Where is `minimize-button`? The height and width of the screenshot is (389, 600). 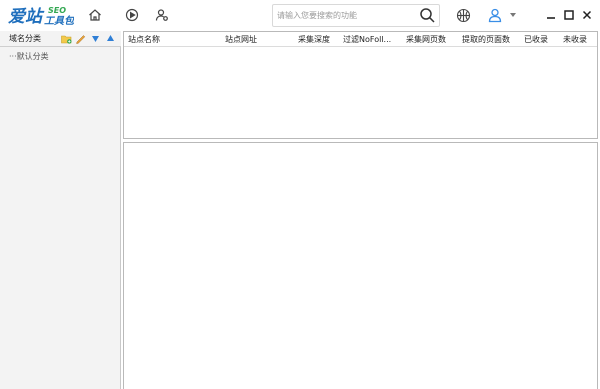
minimize-button is located at coordinates (551, 15).